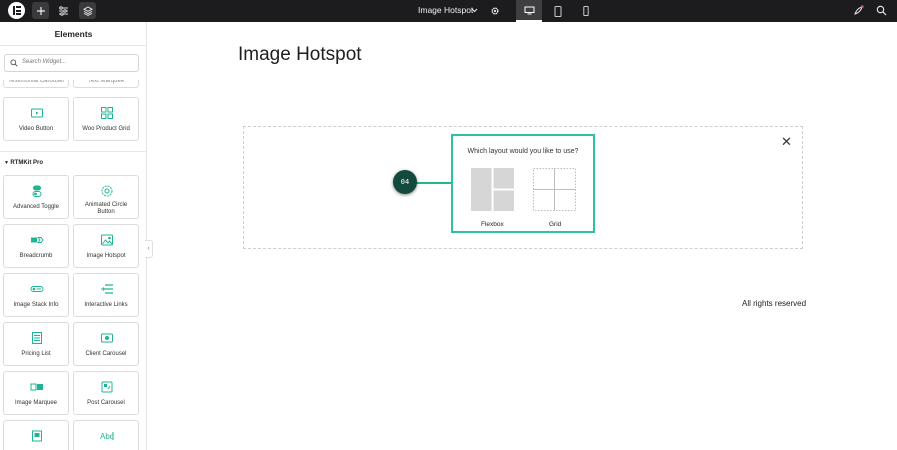 The height and width of the screenshot is (450, 897). I want to click on circle-button-icon, so click(107, 191).